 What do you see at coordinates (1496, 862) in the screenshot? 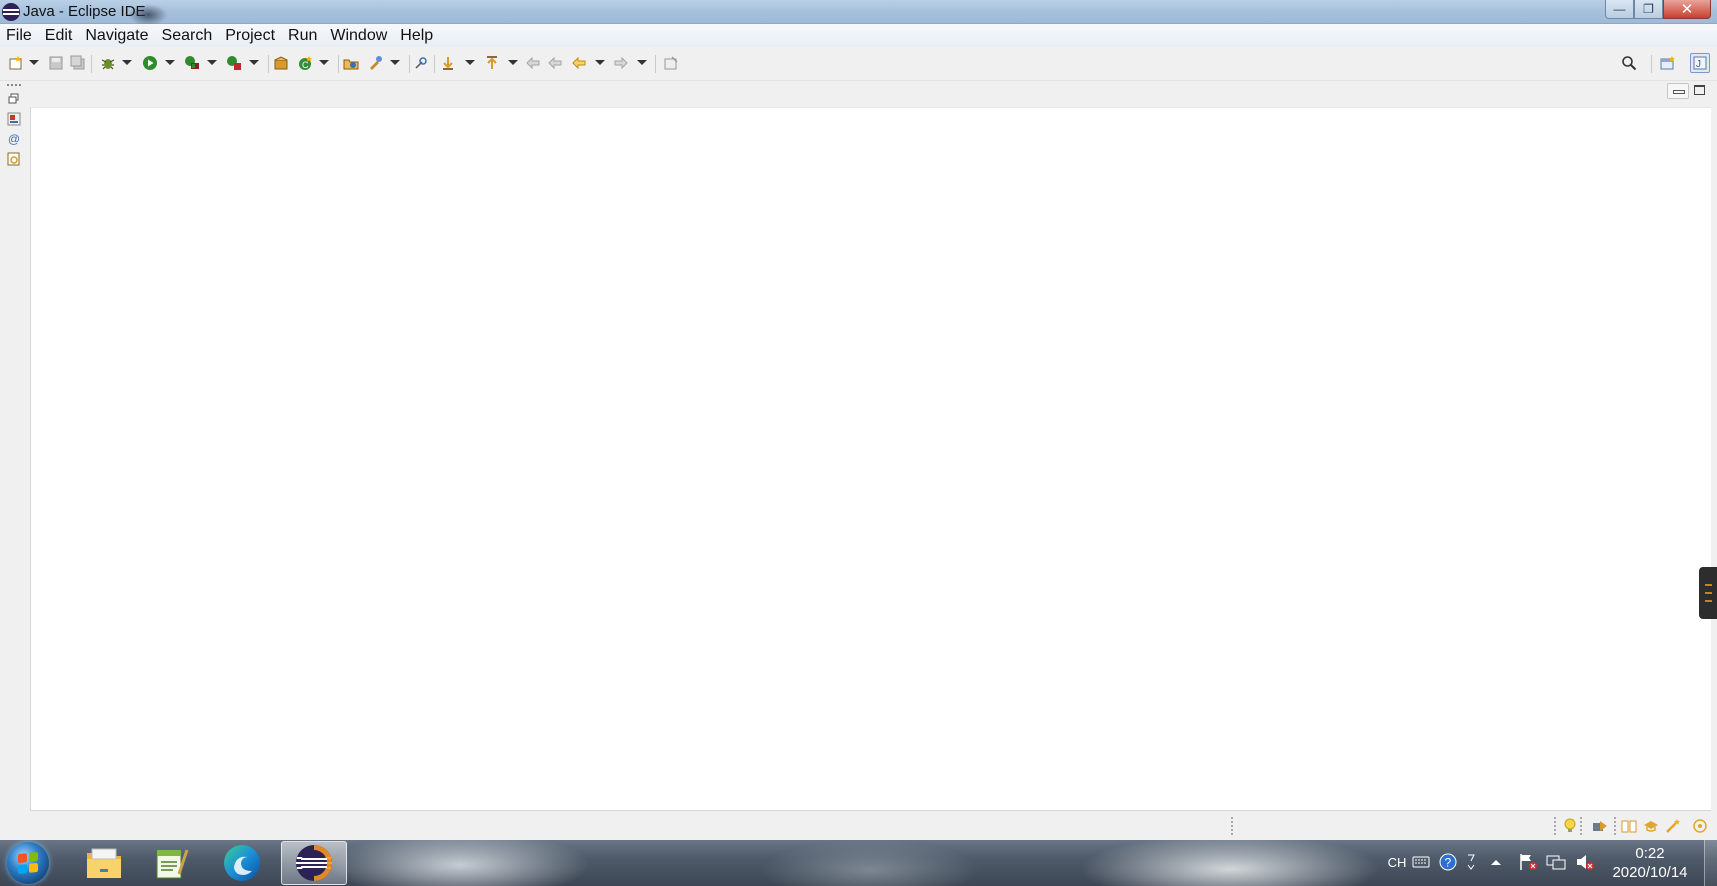
I see `show-hidden-icon` at bounding box center [1496, 862].